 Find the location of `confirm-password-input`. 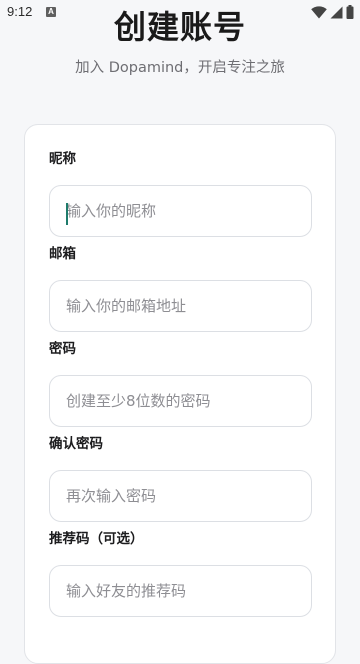

confirm-password-input is located at coordinates (180, 496).